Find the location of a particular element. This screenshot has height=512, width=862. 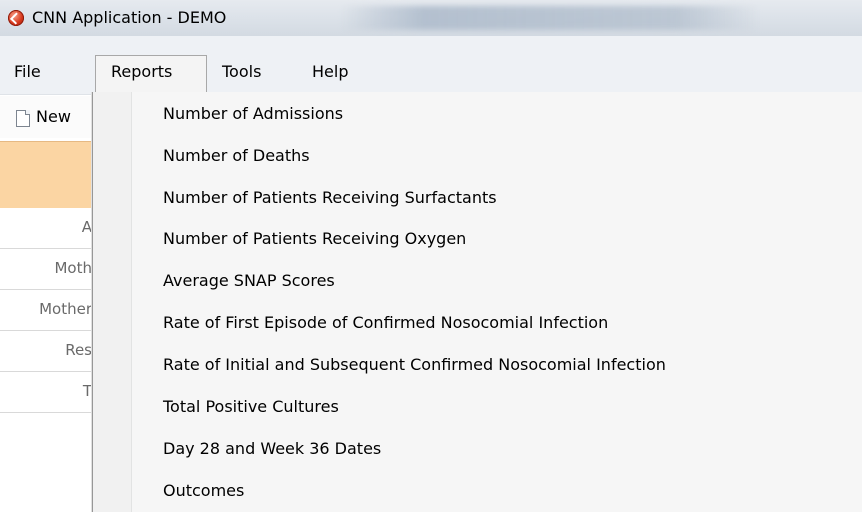

menu-reports: Reports is located at coordinates (141, 71).